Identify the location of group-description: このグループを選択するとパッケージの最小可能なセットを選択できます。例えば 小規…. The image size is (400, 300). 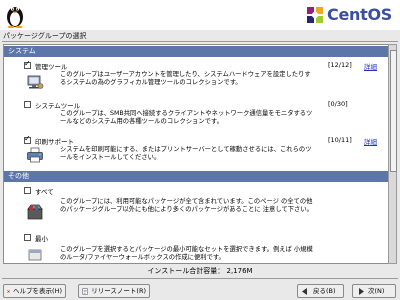
(186, 253).